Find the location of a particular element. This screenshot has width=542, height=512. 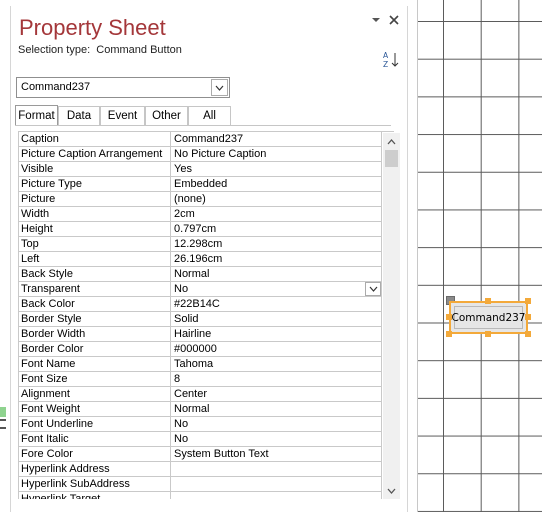

property-name: Border Style is located at coordinates (95, 319).